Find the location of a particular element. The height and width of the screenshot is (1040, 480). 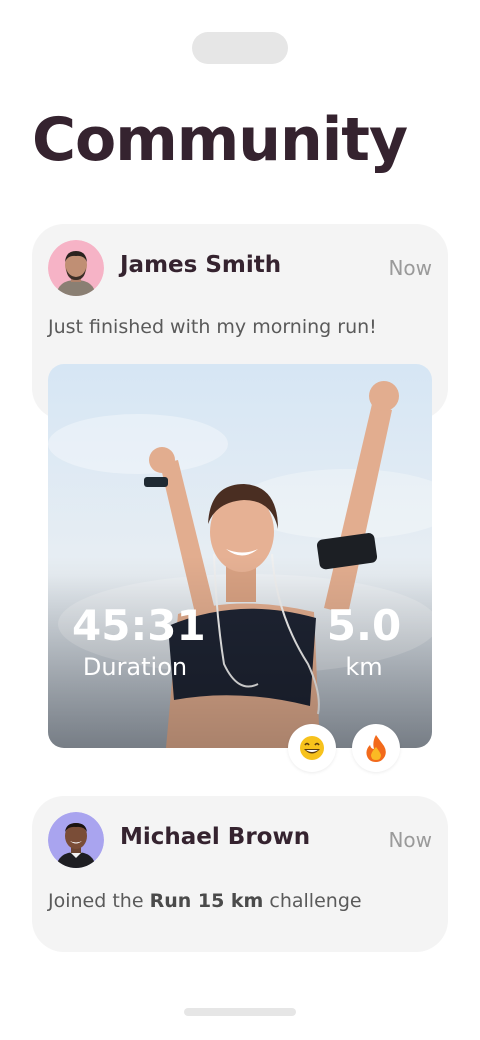

distance-value: 5.0 is located at coordinates (364, 625).